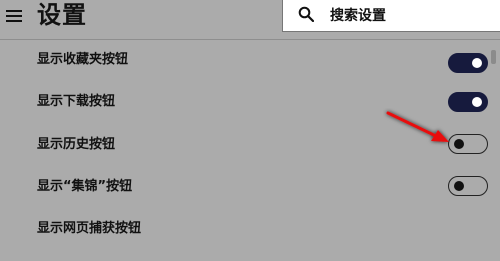 Image resolution: width=500 pixels, height=261 pixels. What do you see at coordinates (493, 57) in the screenshot?
I see `scrollbar-thumb` at bounding box center [493, 57].